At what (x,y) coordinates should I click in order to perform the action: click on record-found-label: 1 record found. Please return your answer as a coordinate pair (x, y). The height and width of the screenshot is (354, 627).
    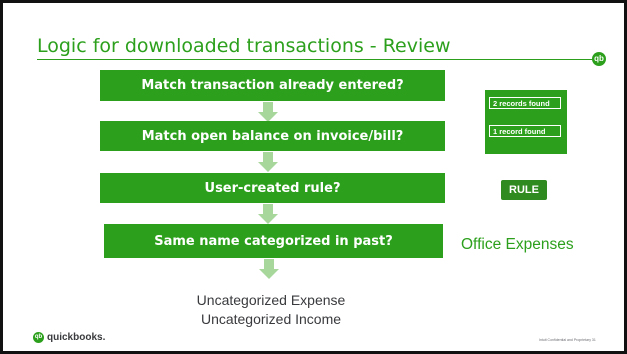
    Looking at the image, I should click on (525, 131).